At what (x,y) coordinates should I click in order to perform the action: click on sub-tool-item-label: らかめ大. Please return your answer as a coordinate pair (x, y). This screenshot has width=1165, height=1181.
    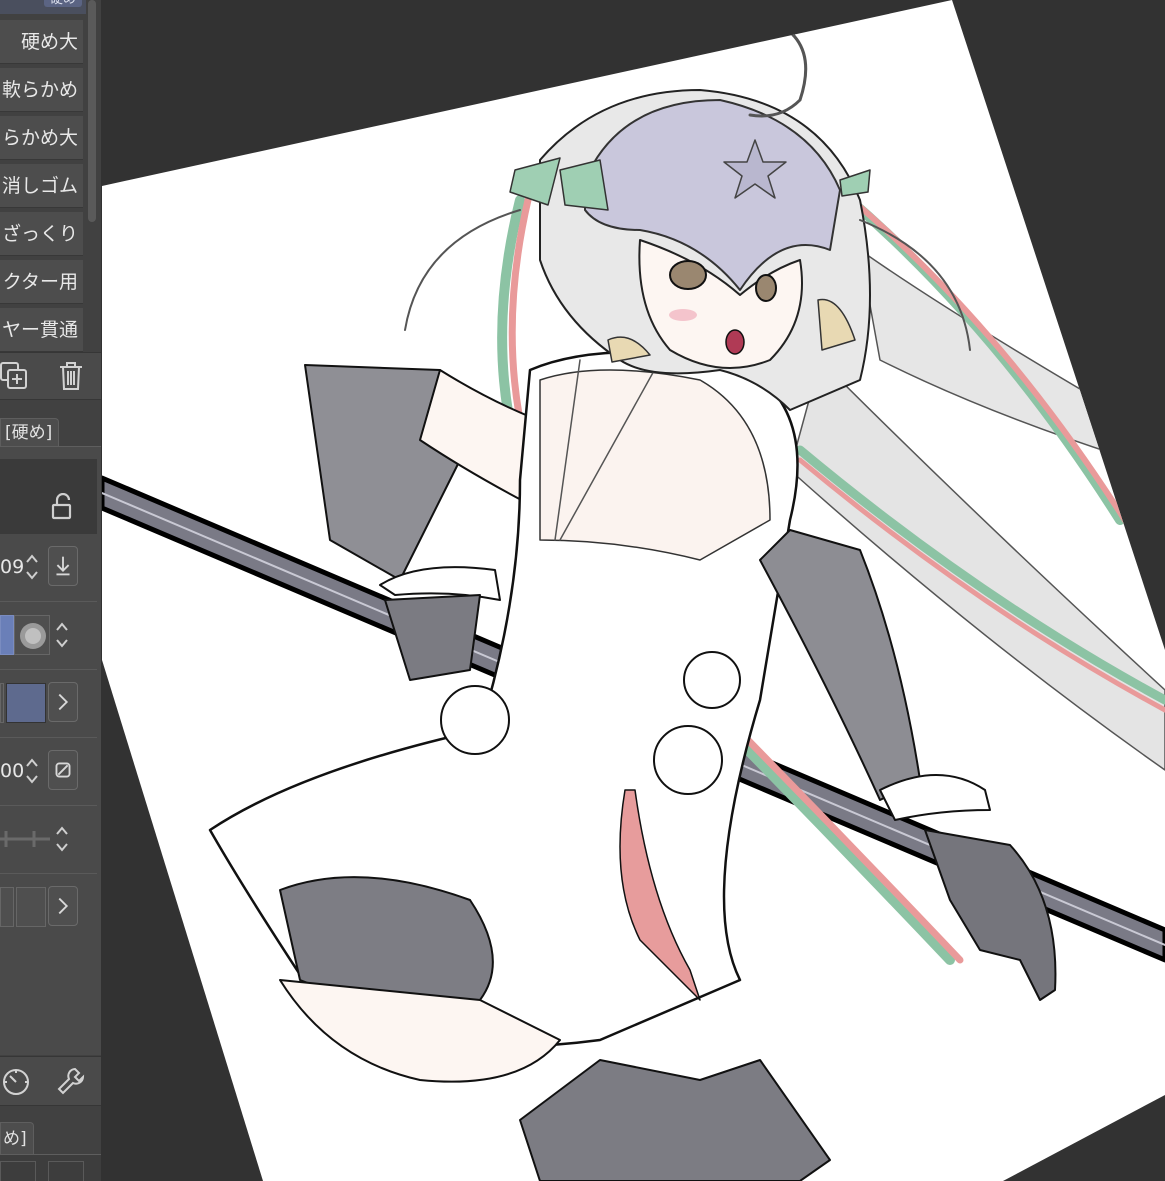
    Looking at the image, I should click on (39, 138).